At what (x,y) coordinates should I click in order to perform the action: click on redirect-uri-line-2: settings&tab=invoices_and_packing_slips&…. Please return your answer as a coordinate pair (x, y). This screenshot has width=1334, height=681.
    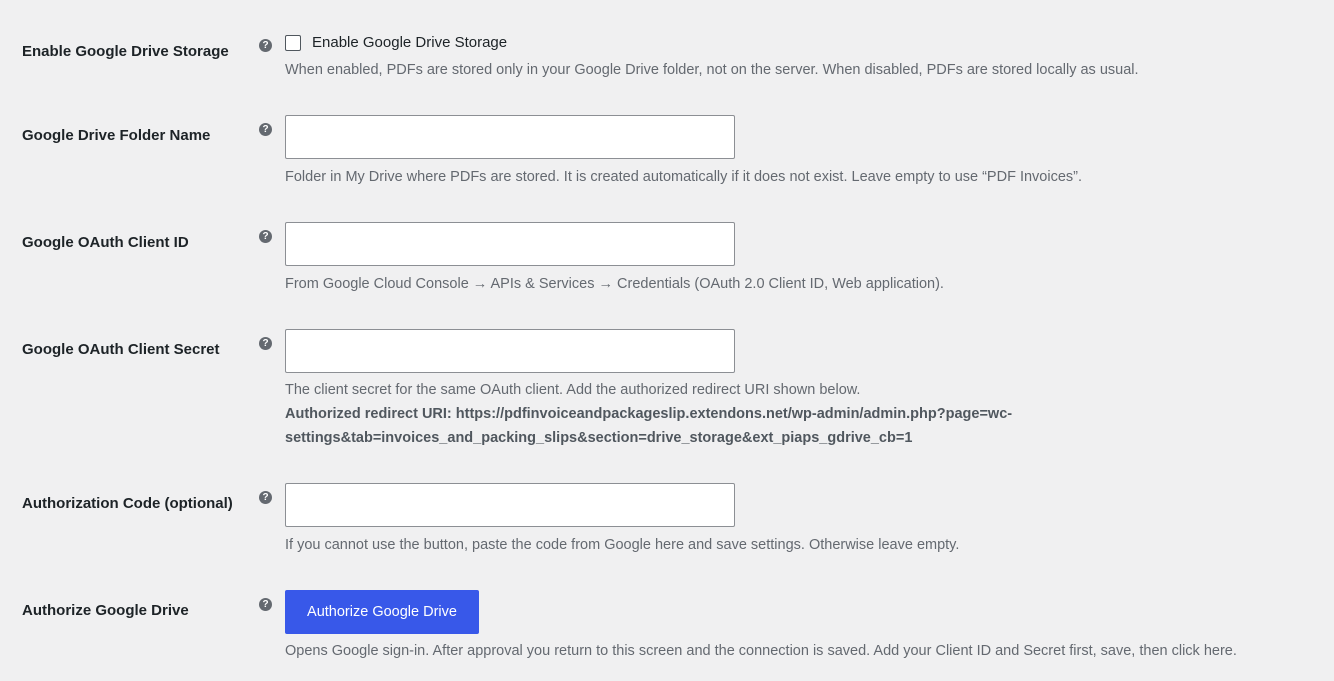
    Looking at the image, I should click on (599, 438).